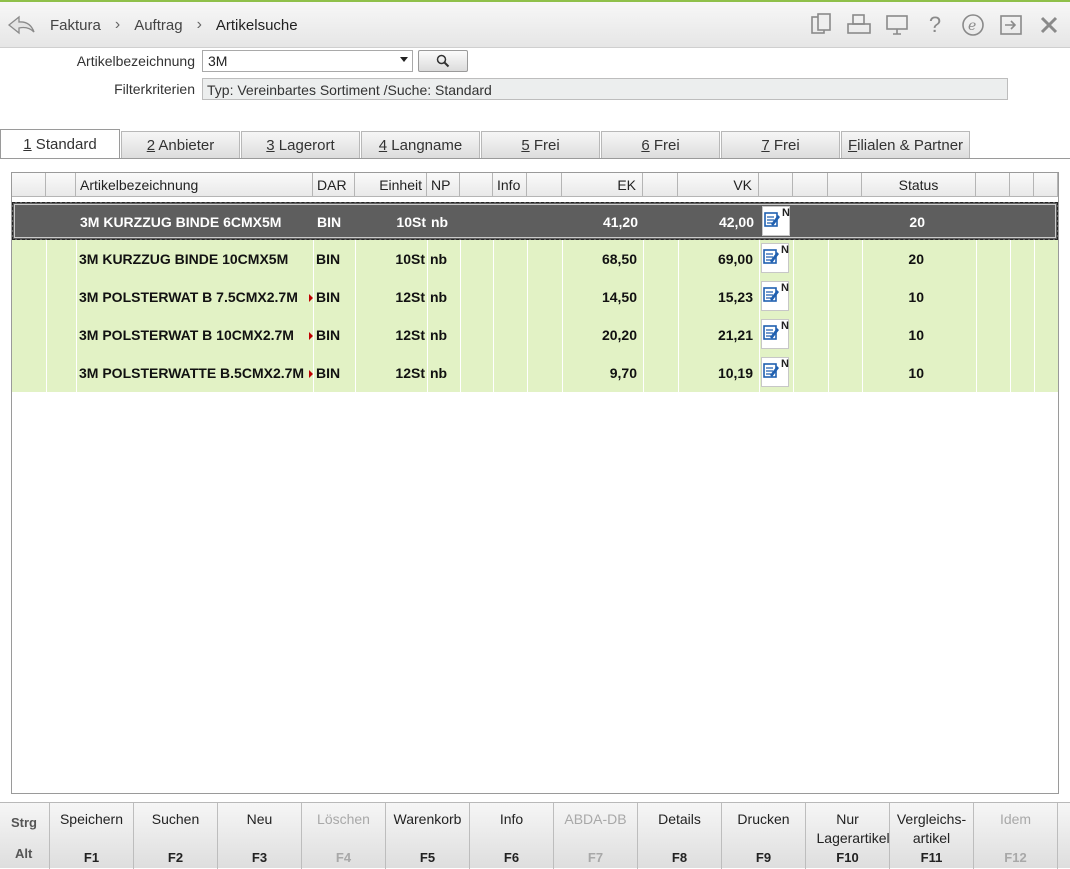 This screenshot has width=1070, height=869. What do you see at coordinates (92, 836) in the screenshot?
I see `fkey-f1-button: Speichern F1` at bounding box center [92, 836].